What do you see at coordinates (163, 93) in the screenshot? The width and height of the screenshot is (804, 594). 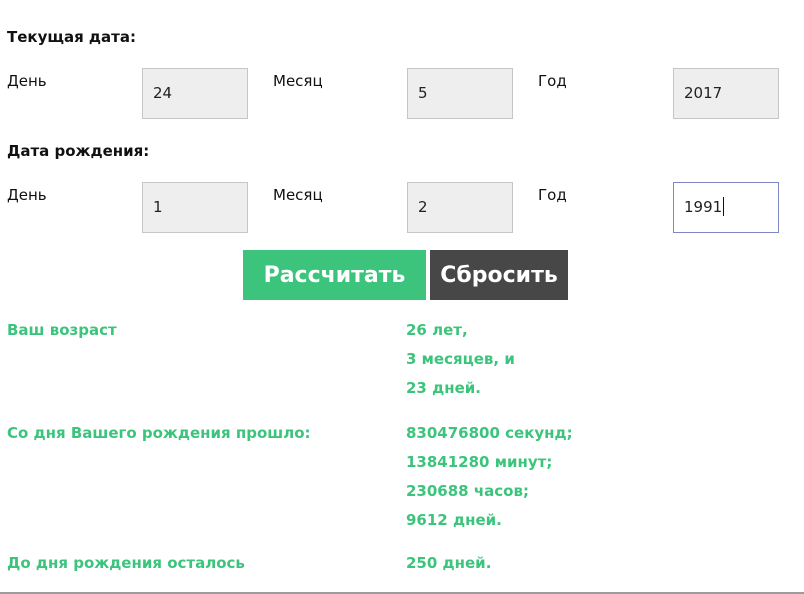 I see `current-day-value: 24` at bounding box center [163, 93].